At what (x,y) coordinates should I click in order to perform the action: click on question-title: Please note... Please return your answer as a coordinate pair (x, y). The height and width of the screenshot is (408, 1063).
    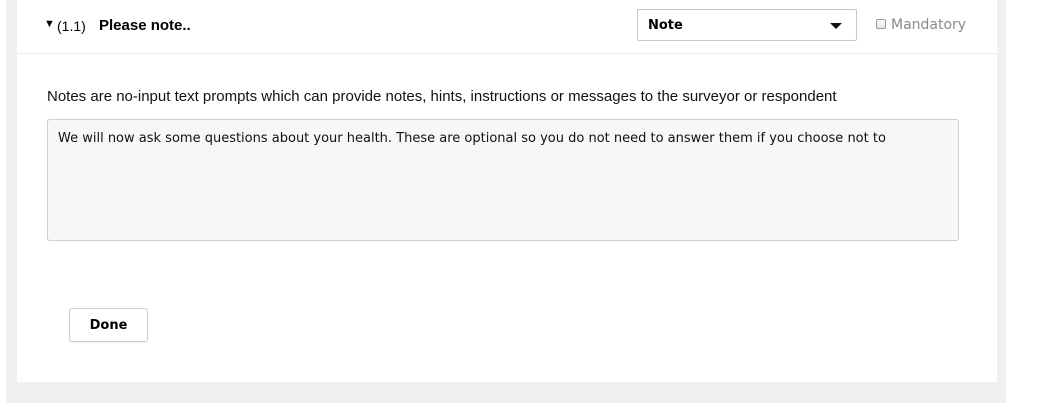
    Looking at the image, I should click on (145, 25).